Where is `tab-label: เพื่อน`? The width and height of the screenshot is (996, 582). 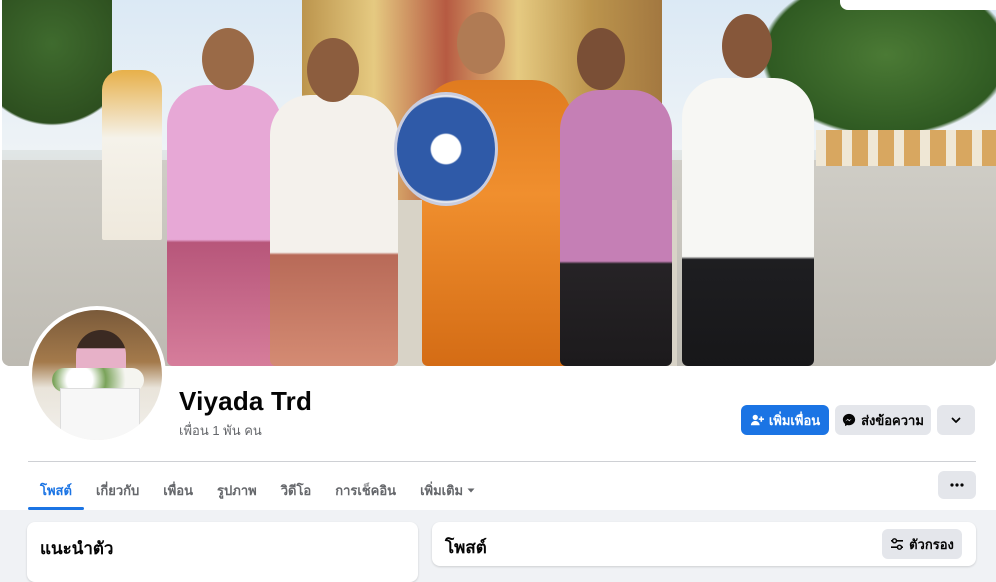 tab-label: เพื่อน is located at coordinates (178, 490).